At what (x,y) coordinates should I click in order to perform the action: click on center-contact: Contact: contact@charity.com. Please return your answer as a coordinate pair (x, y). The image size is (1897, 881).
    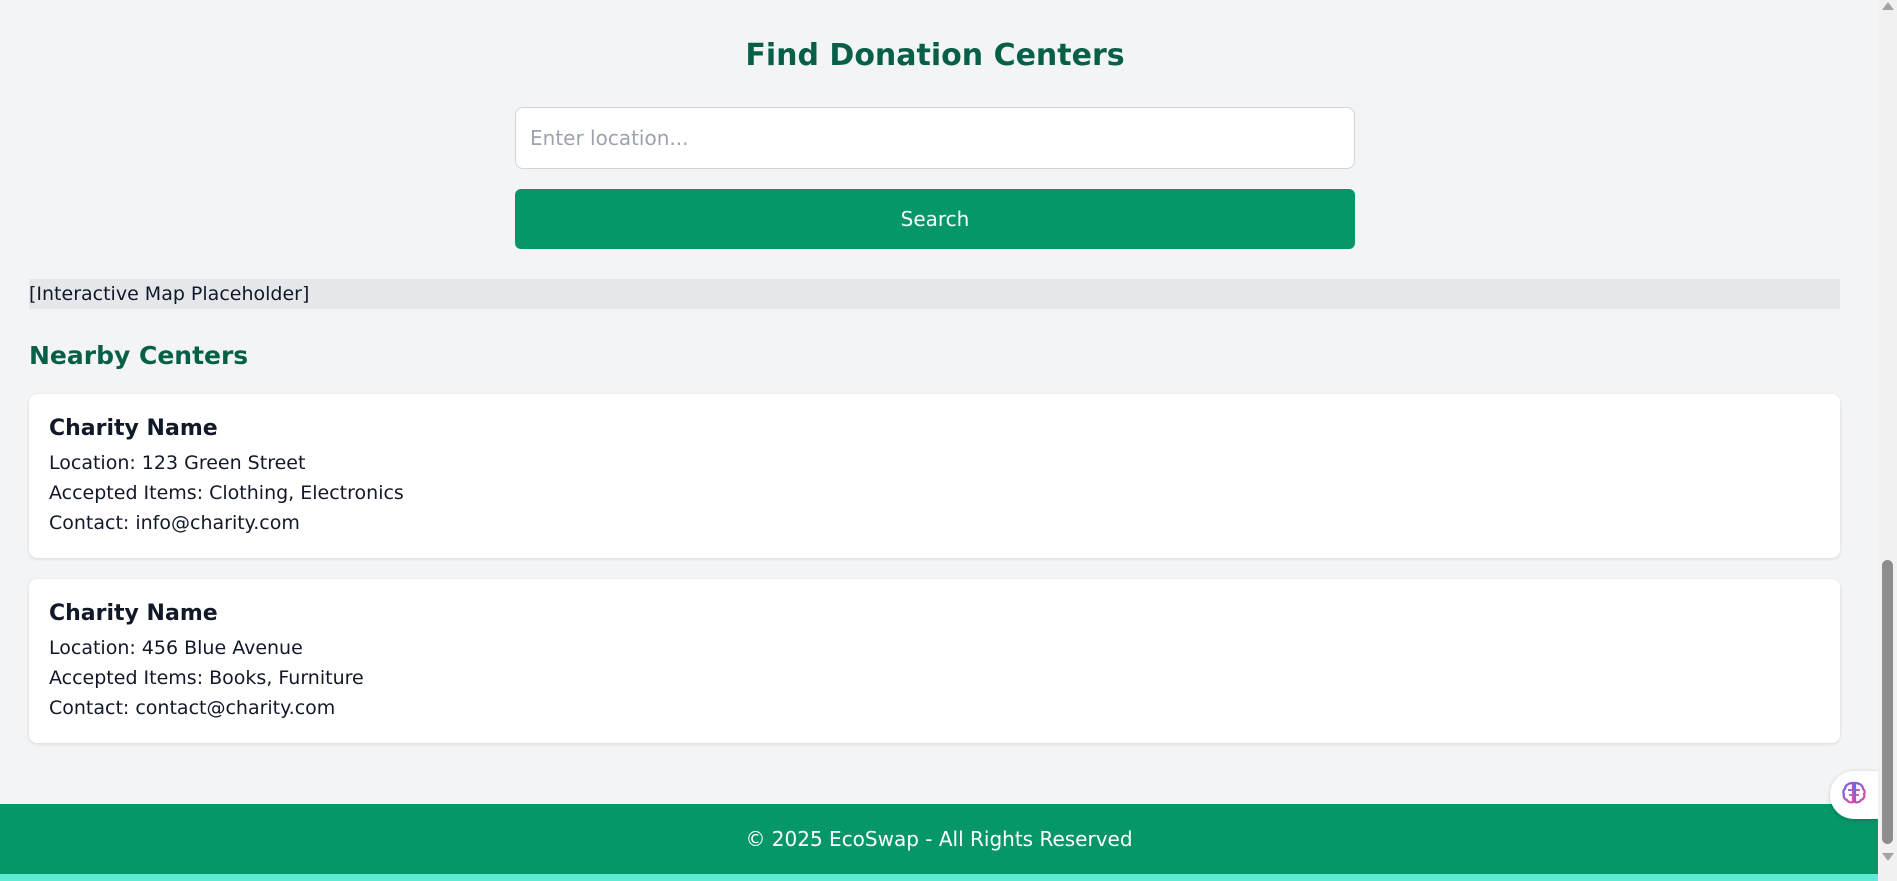
    Looking at the image, I should click on (192, 708).